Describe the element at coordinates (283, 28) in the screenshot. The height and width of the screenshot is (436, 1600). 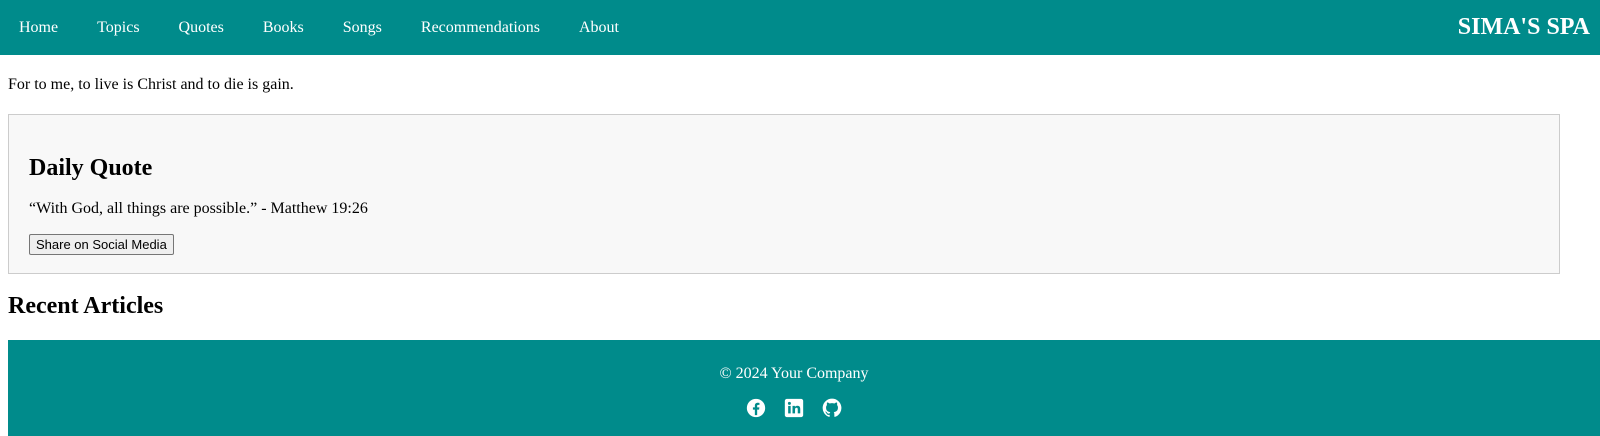
I see `nav-link-books: Books` at that location.